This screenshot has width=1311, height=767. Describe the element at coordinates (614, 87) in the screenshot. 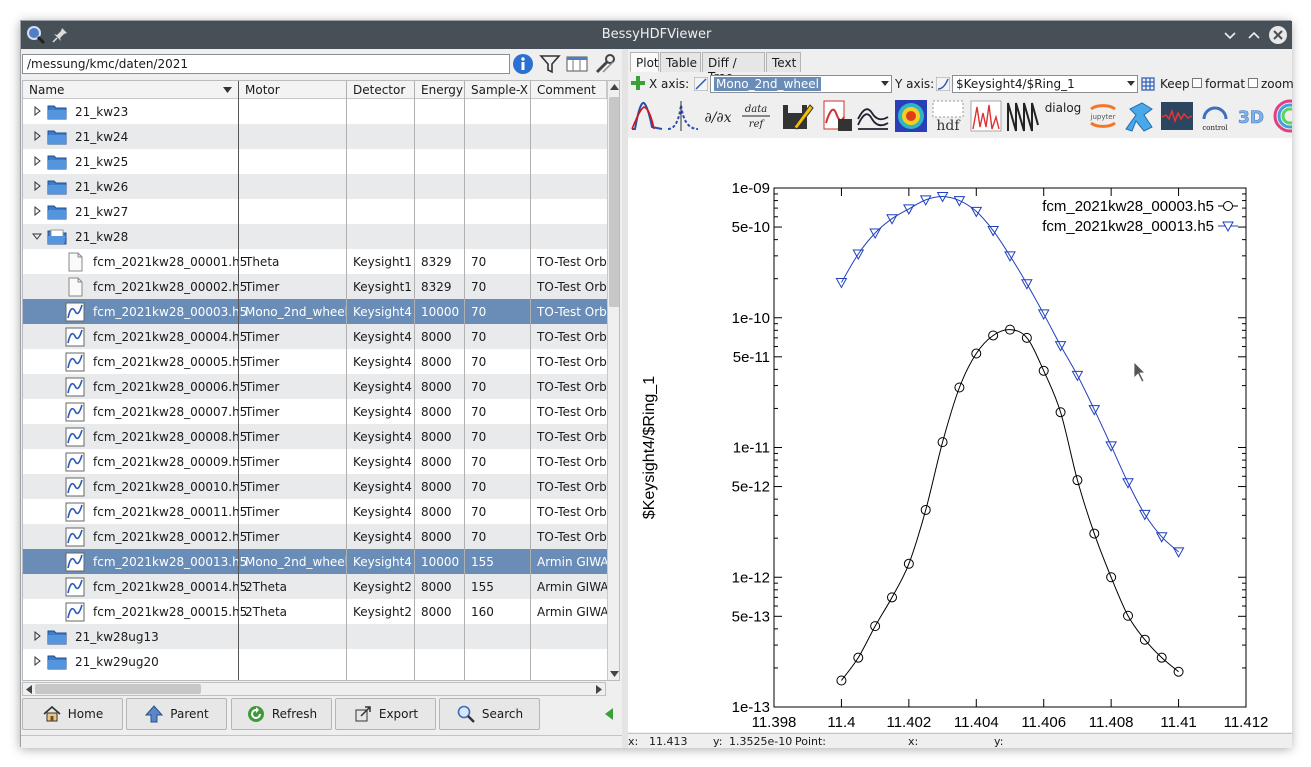

I see `scroll-up-icon` at that location.